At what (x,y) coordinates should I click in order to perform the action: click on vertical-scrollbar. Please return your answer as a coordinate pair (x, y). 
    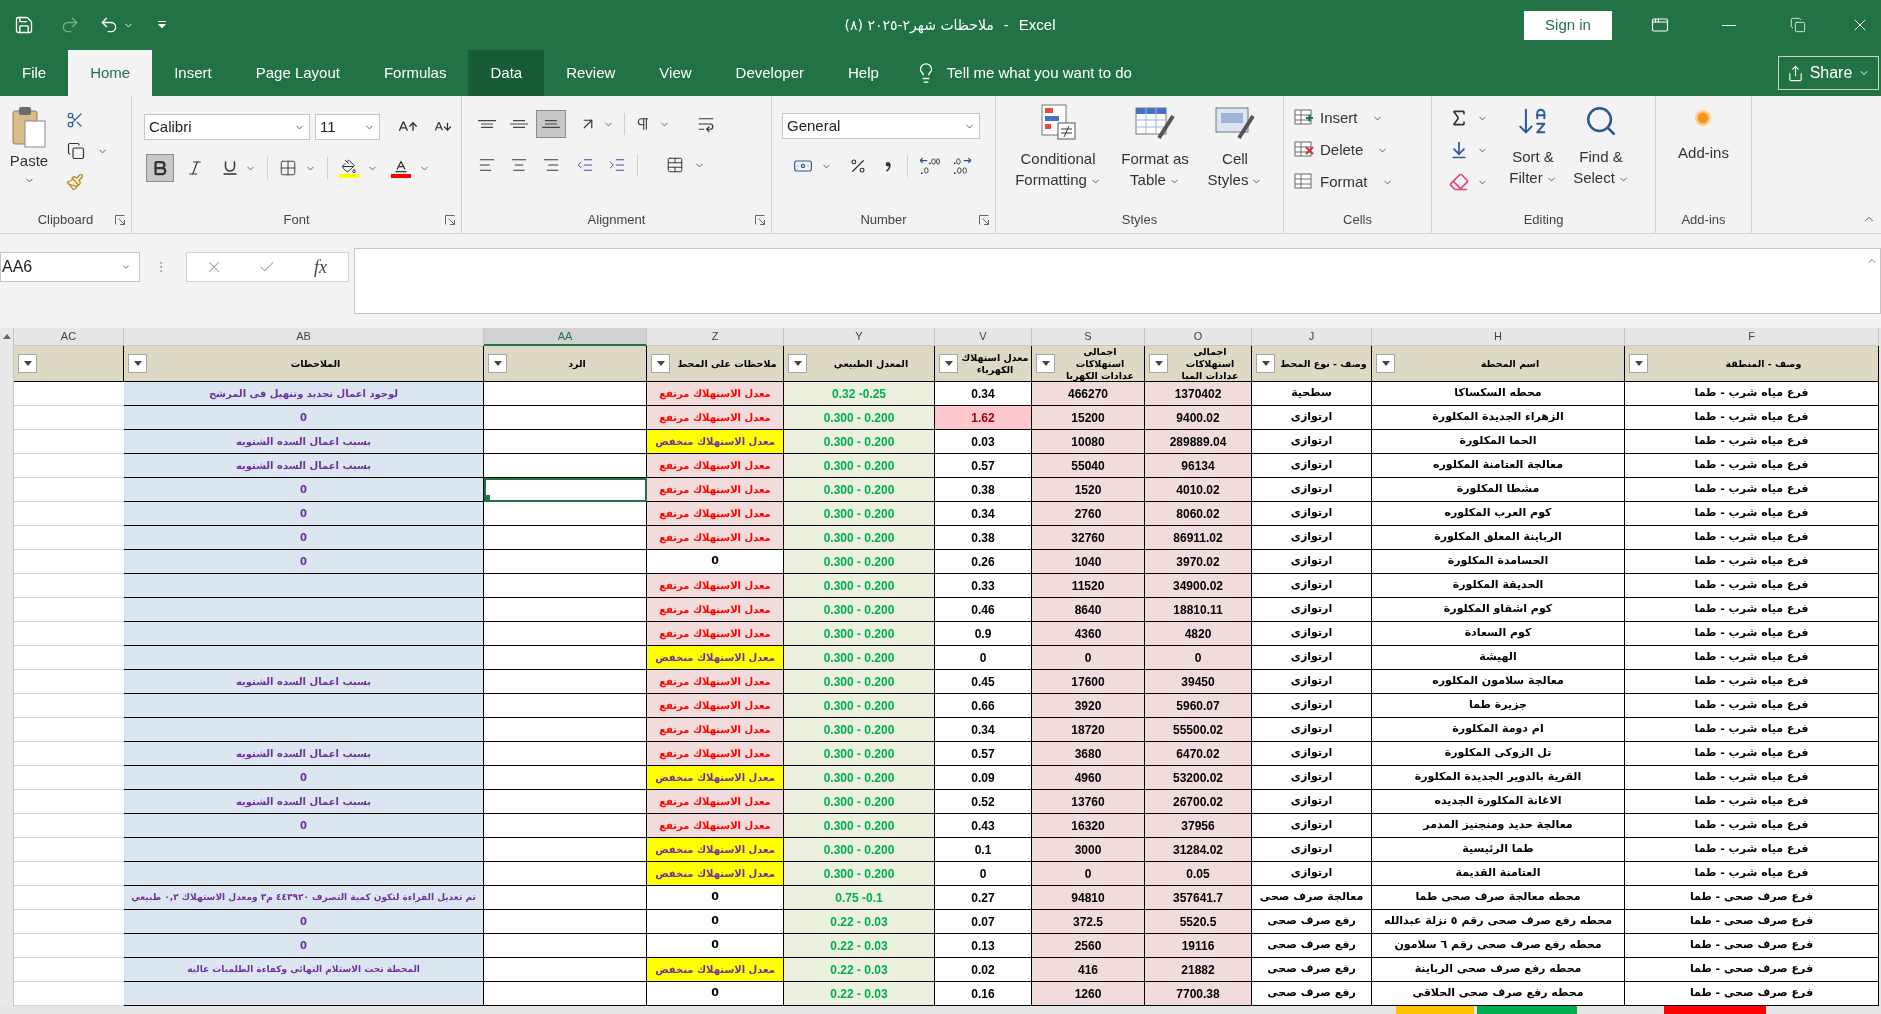
    Looking at the image, I should click on (7, 667).